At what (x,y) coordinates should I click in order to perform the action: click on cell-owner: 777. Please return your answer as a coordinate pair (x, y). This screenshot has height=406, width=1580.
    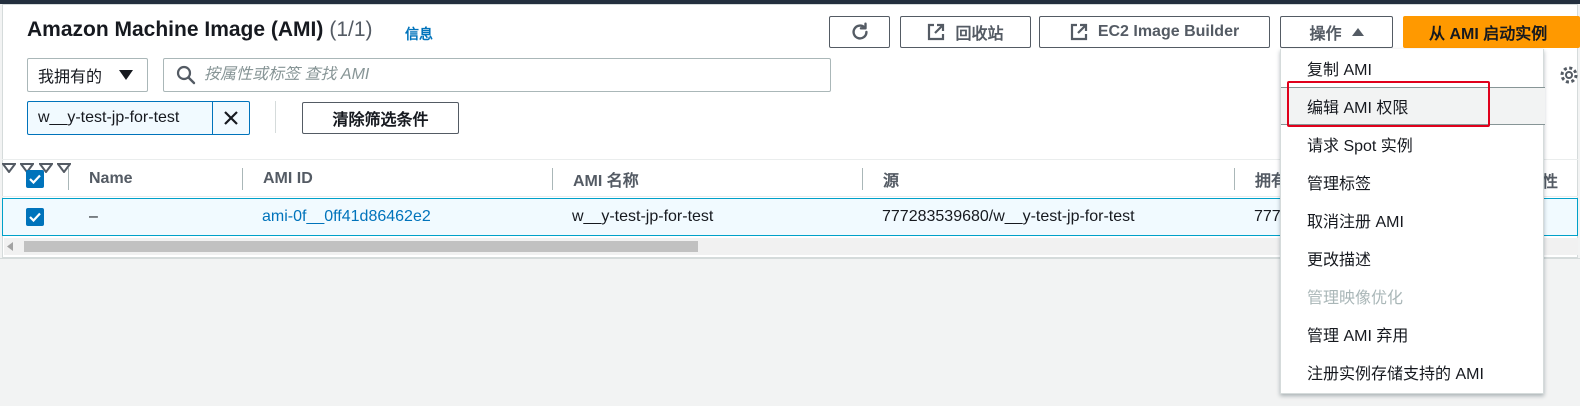
    Looking at the image, I should click on (1267, 216).